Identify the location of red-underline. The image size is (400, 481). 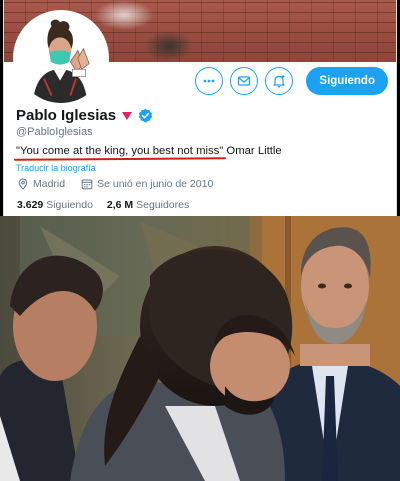
(120, 159).